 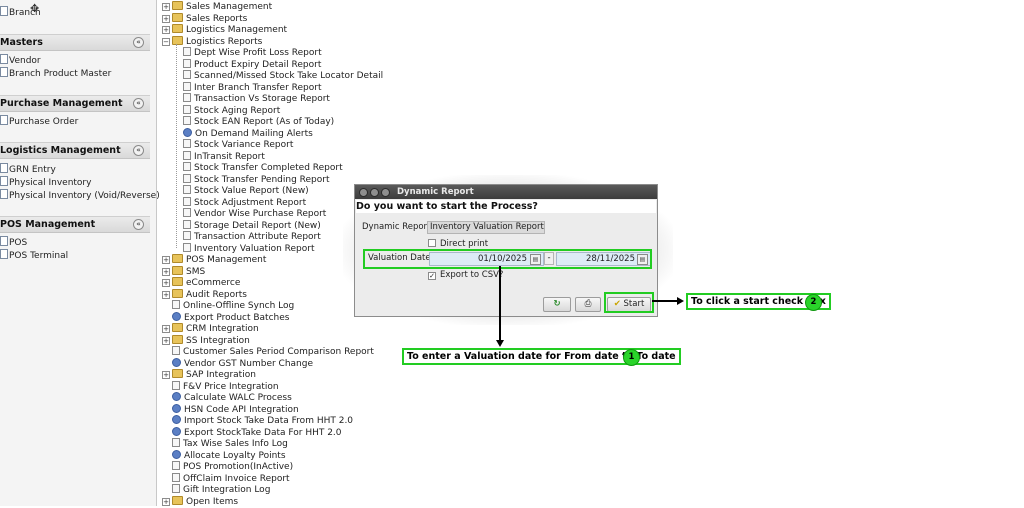 What do you see at coordinates (206, 340) in the screenshot?
I see `tree-item: + SS Integration` at bounding box center [206, 340].